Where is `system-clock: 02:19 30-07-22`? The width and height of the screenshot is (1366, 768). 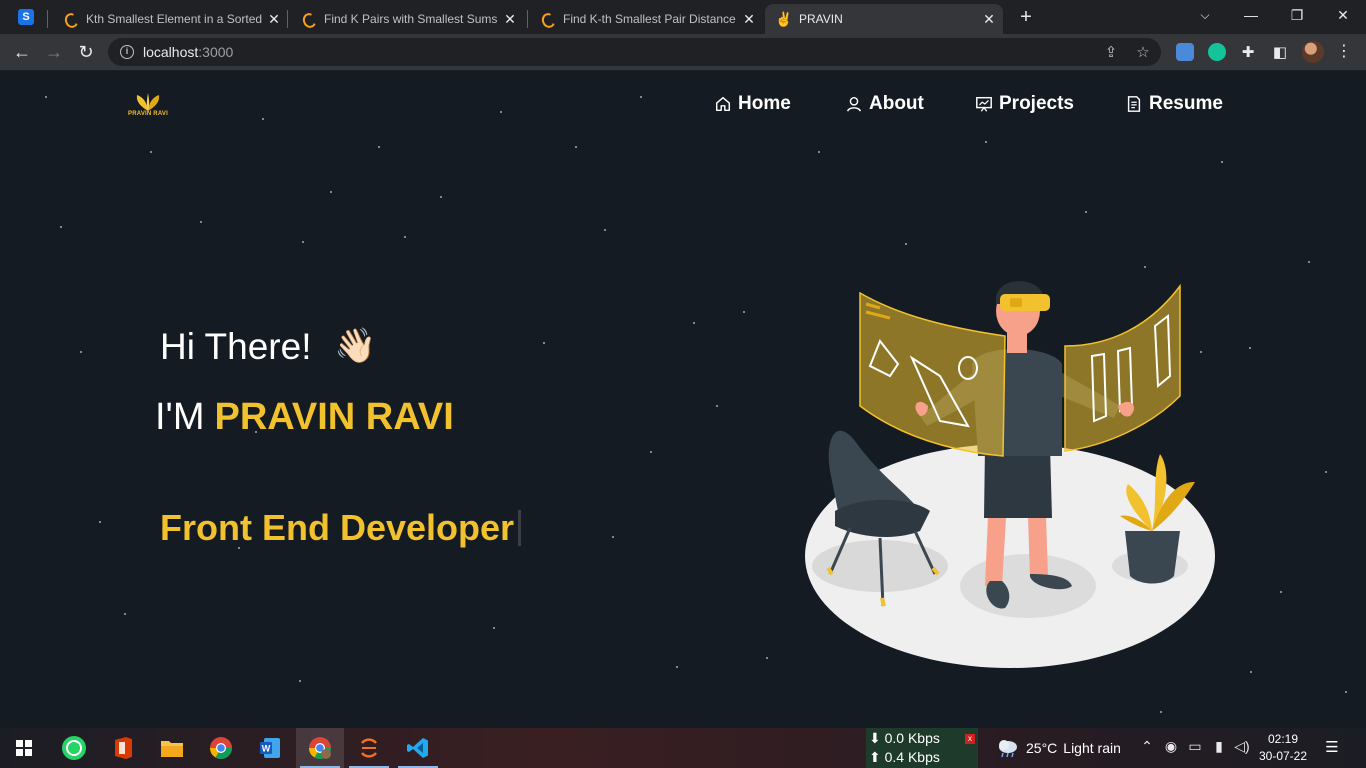
system-clock: 02:19 30-07-22 is located at coordinates (1283, 748).